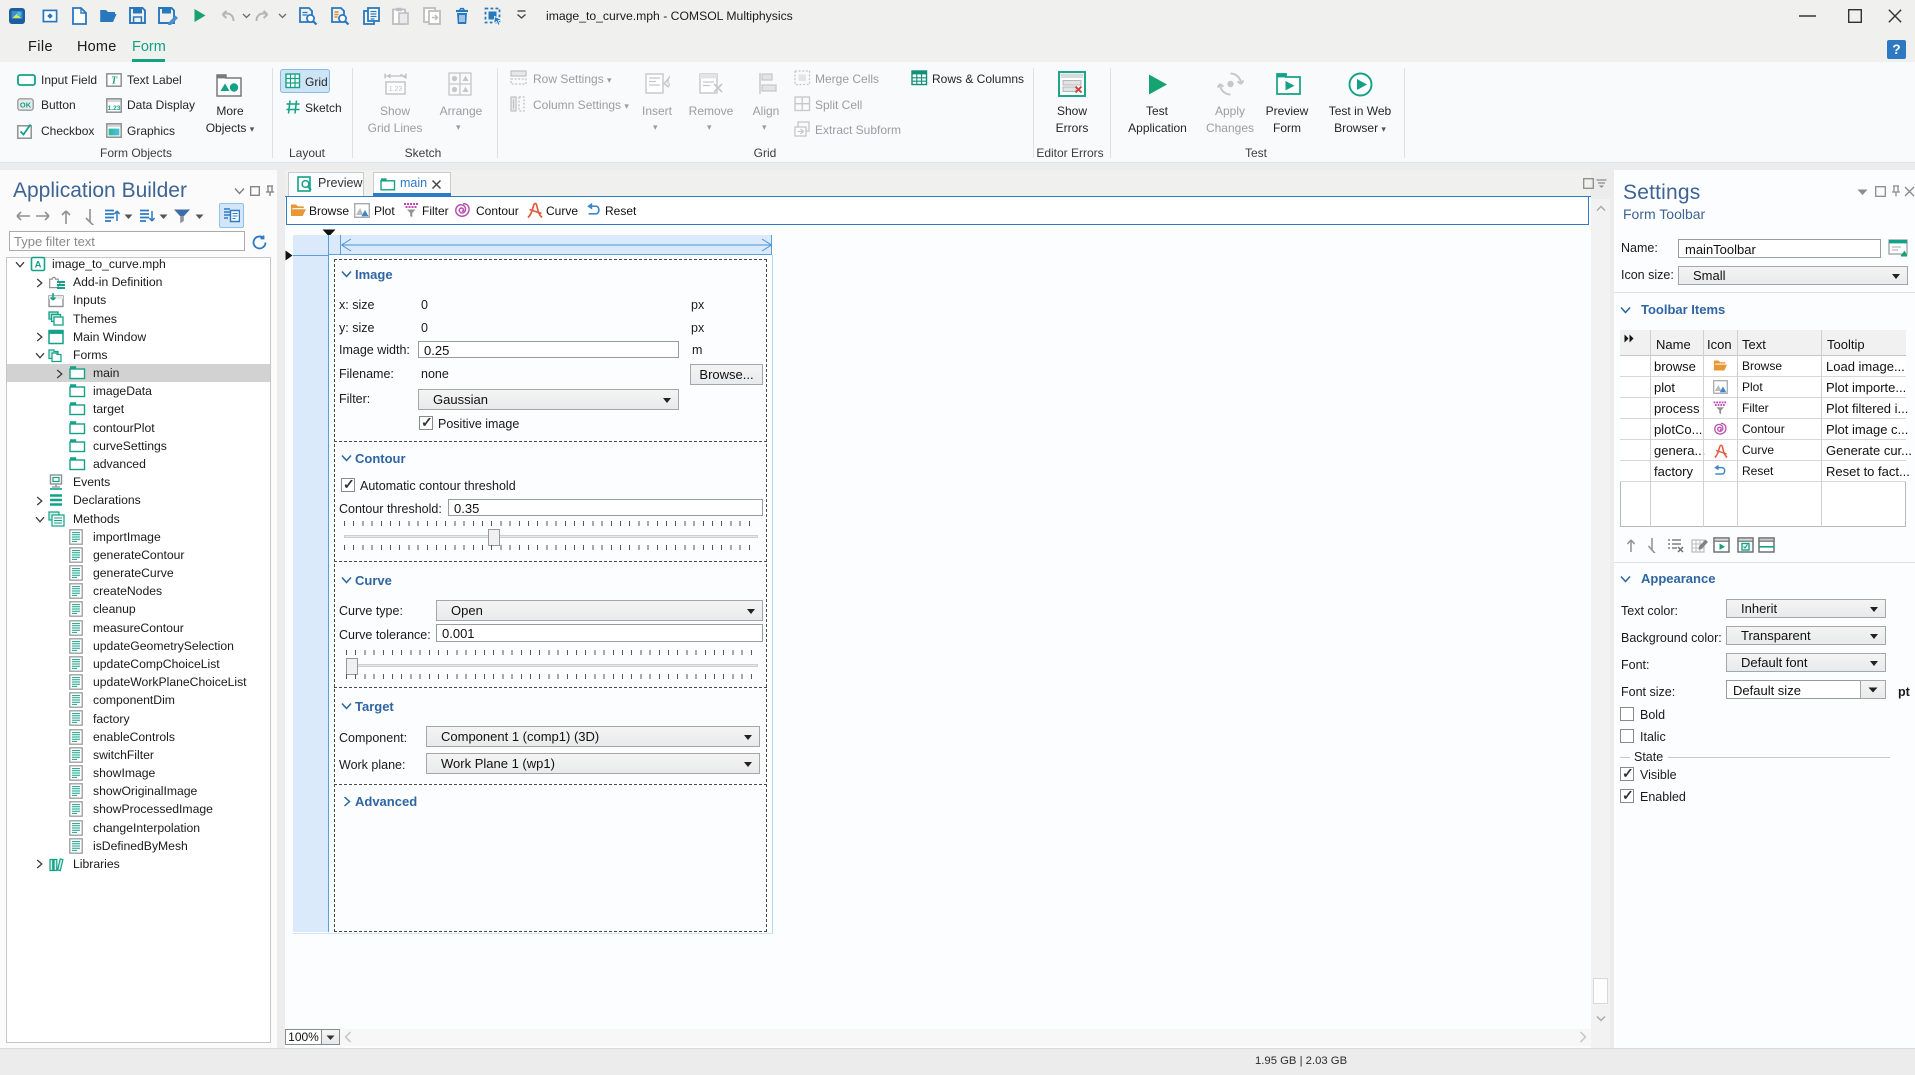  I want to click on svg-text: T, so click(114, 81).